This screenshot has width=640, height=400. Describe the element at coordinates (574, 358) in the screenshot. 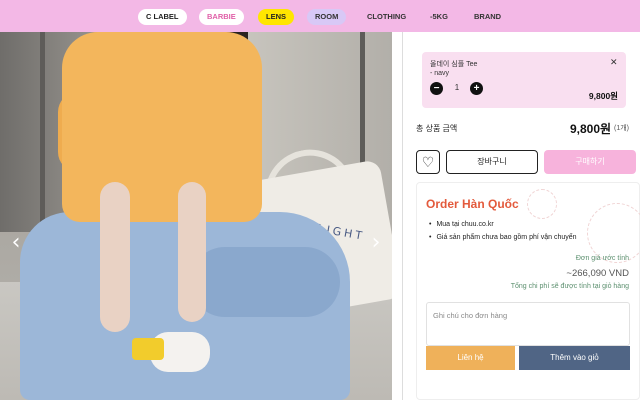

I see `add-to-cart-vn-button: Thêm vào giỏ` at that location.